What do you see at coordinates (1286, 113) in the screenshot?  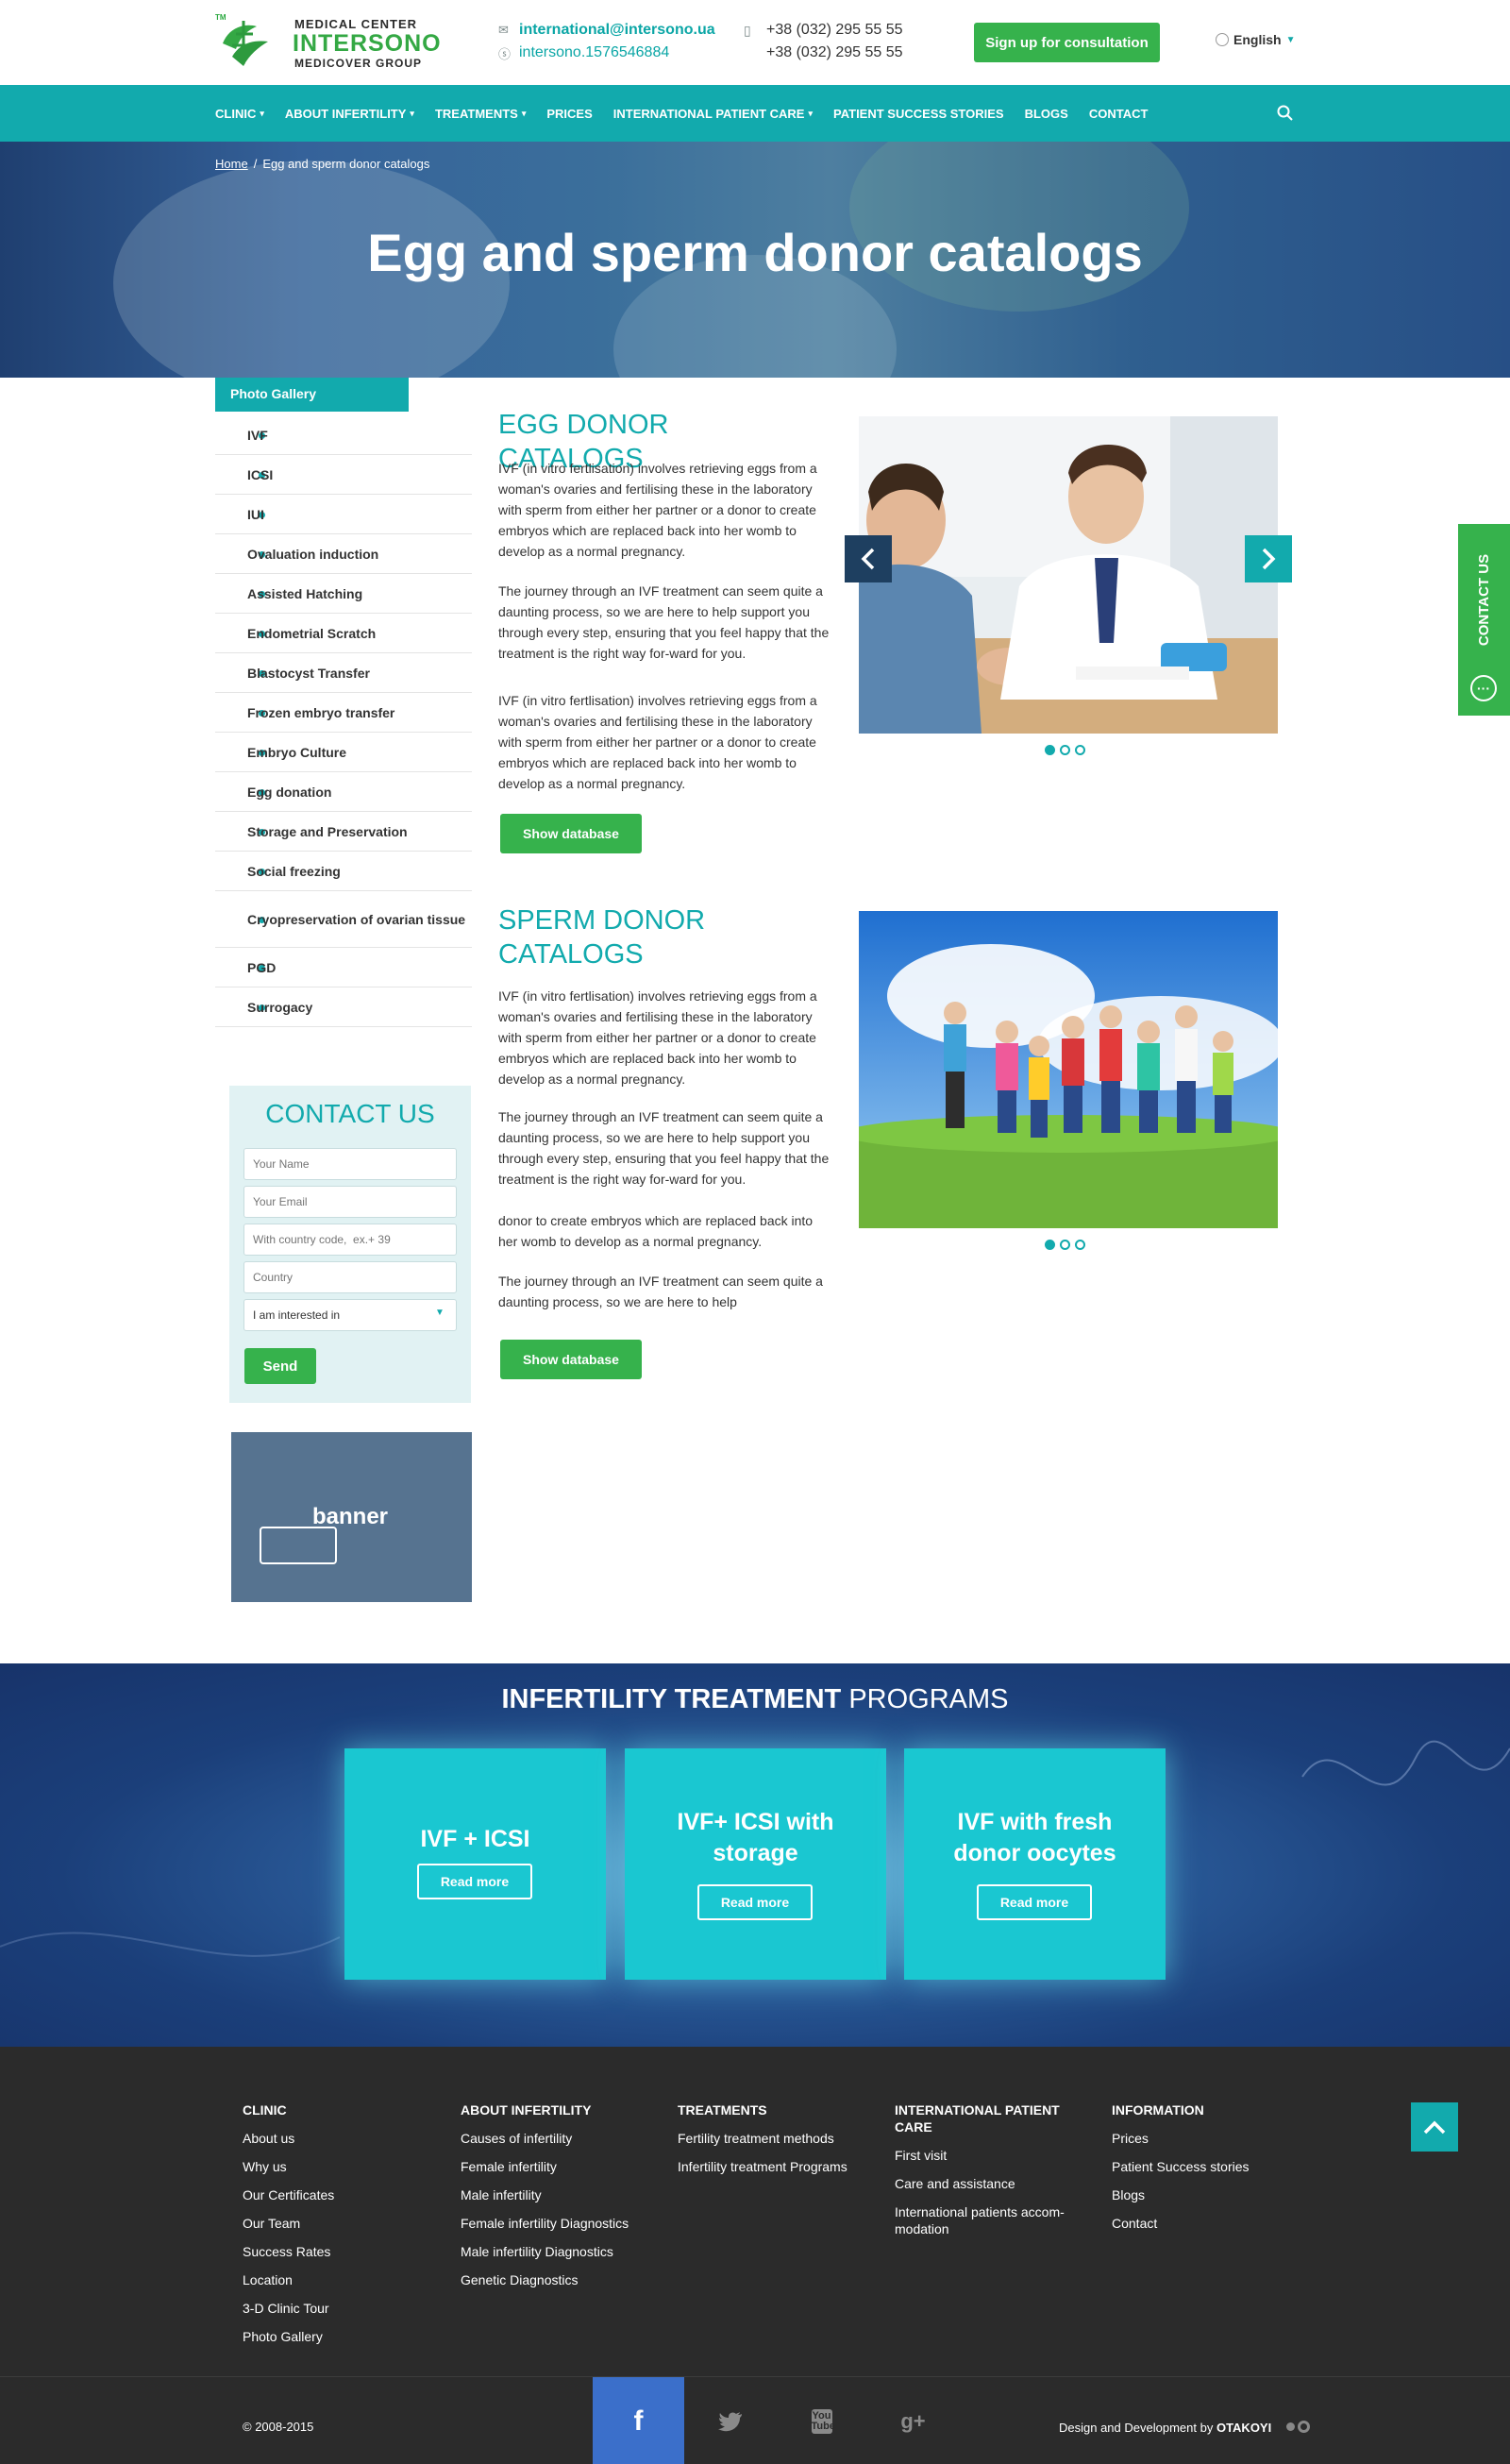 I see `search-icon` at bounding box center [1286, 113].